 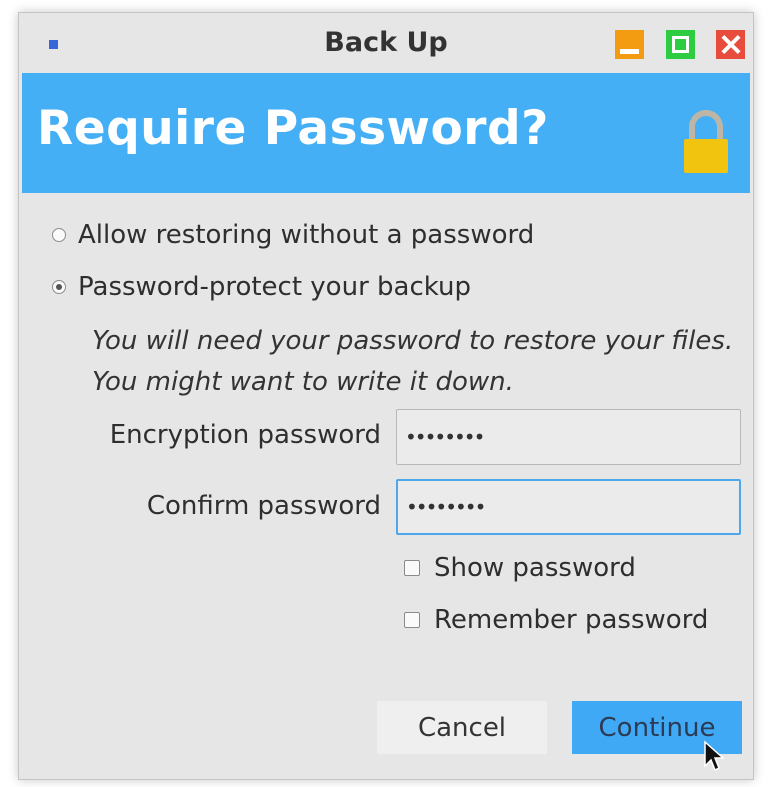 I want to click on option-password-protect: Password-protect your backup, so click(x=261, y=287).